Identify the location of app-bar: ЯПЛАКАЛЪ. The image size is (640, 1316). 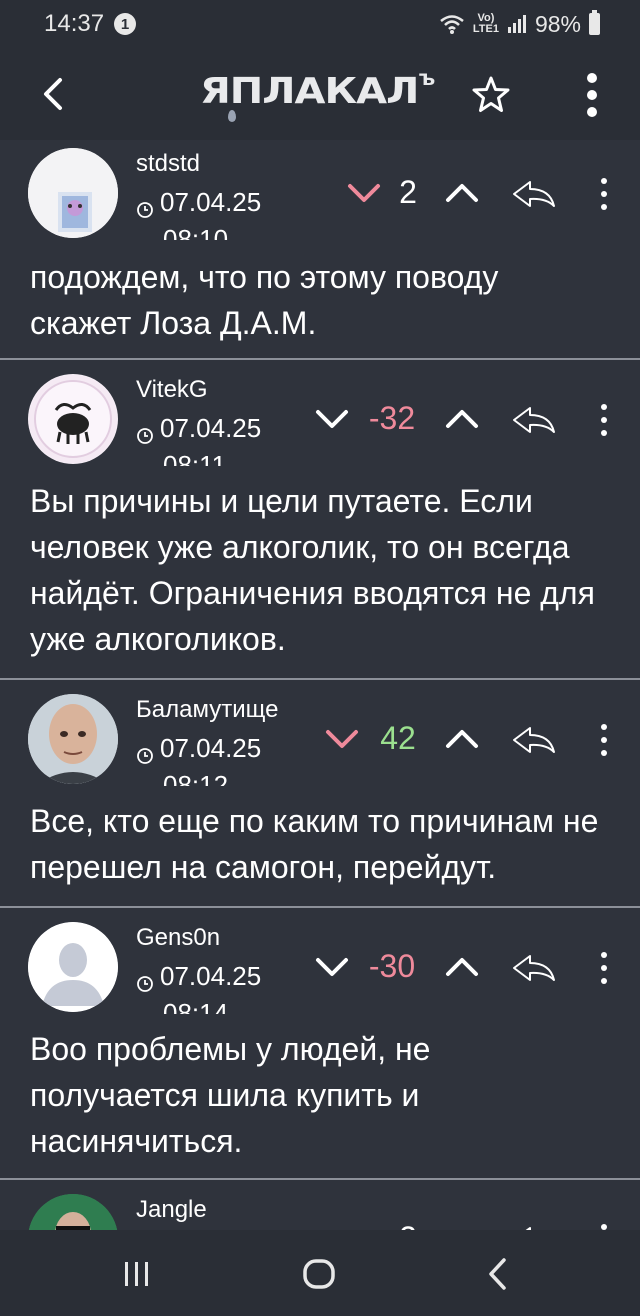
(320, 94).